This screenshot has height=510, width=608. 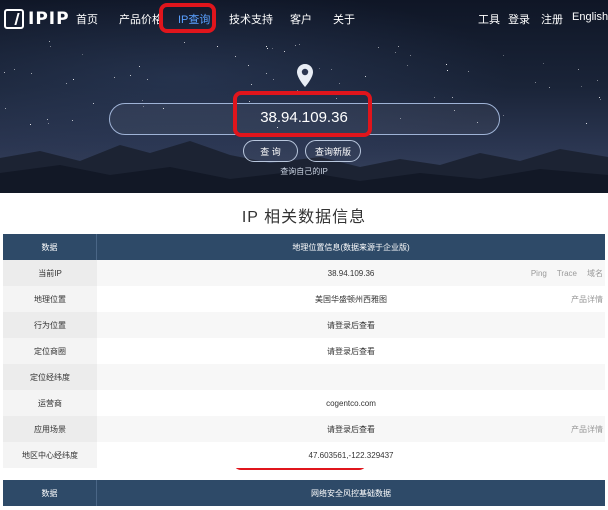 I want to click on row-label: 当前IP, so click(x=50, y=273).